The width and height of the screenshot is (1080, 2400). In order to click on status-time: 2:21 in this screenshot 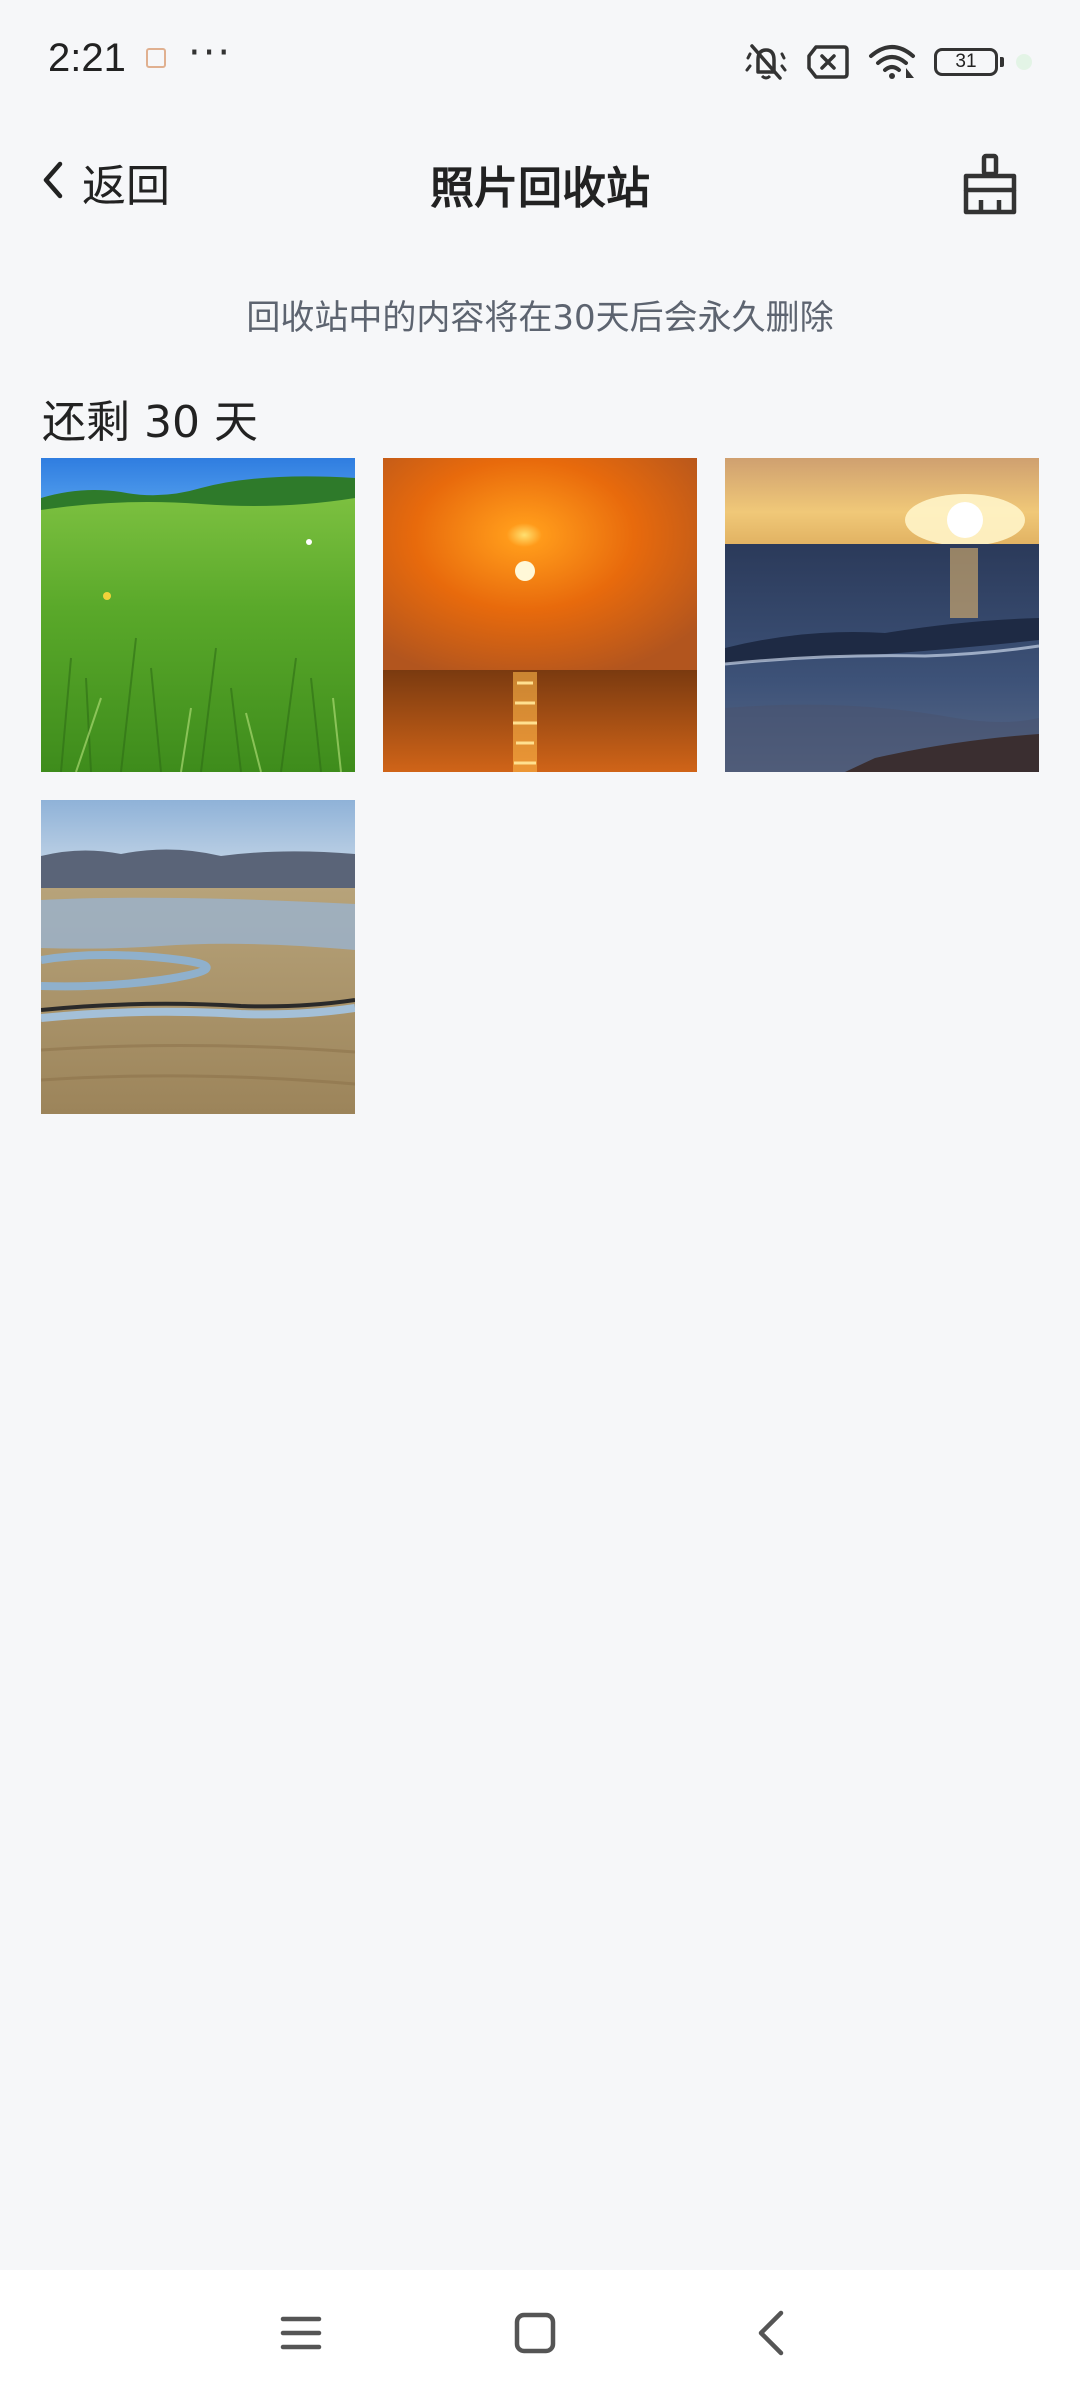, I will do `click(87, 58)`.